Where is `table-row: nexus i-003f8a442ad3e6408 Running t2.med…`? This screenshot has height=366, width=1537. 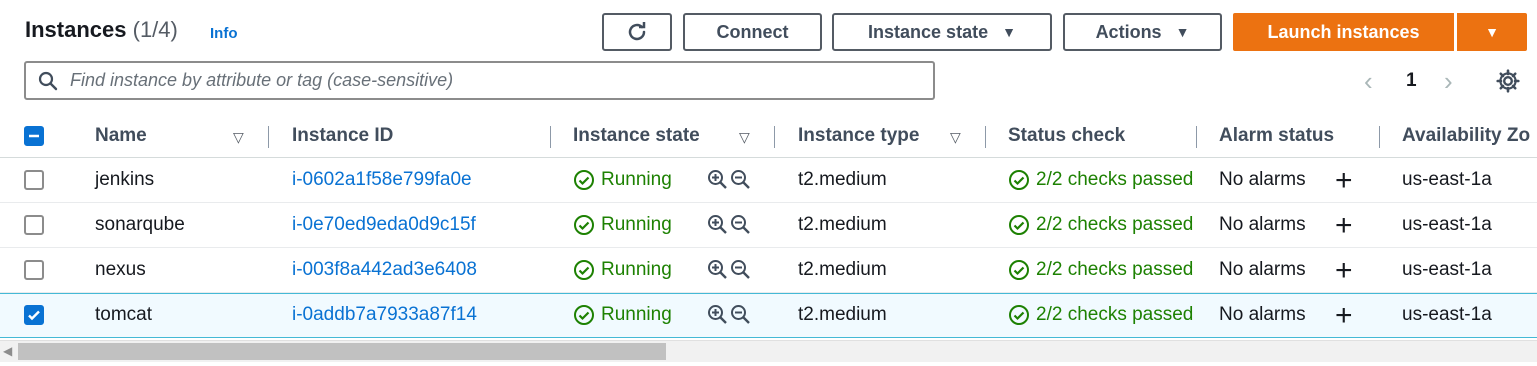
table-row: nexus i-003f8a442ad3e6408 Running t2.med… is located at coordinates (768, 270).